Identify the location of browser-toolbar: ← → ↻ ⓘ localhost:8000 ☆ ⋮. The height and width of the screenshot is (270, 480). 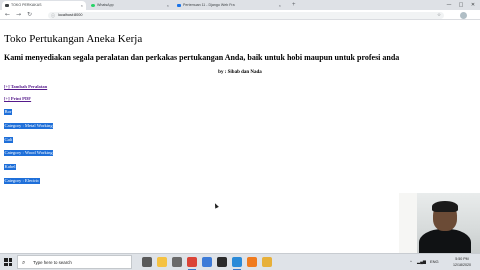
(240, 19).